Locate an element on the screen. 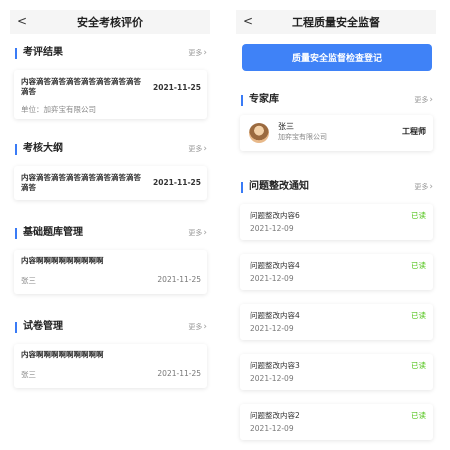  section-assessment-outline: 考核大纲 更多› 内容滴答滴答滴答滴答滴答滴答滴答滴答 2021-11-25 is located at coordinates (110, 171).